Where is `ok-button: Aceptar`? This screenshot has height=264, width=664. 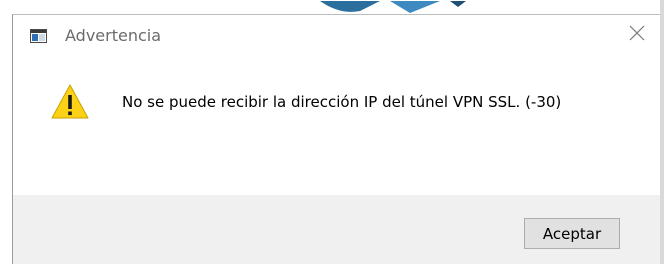 ok-button: Aceptar is located at coordinates (572, 233).